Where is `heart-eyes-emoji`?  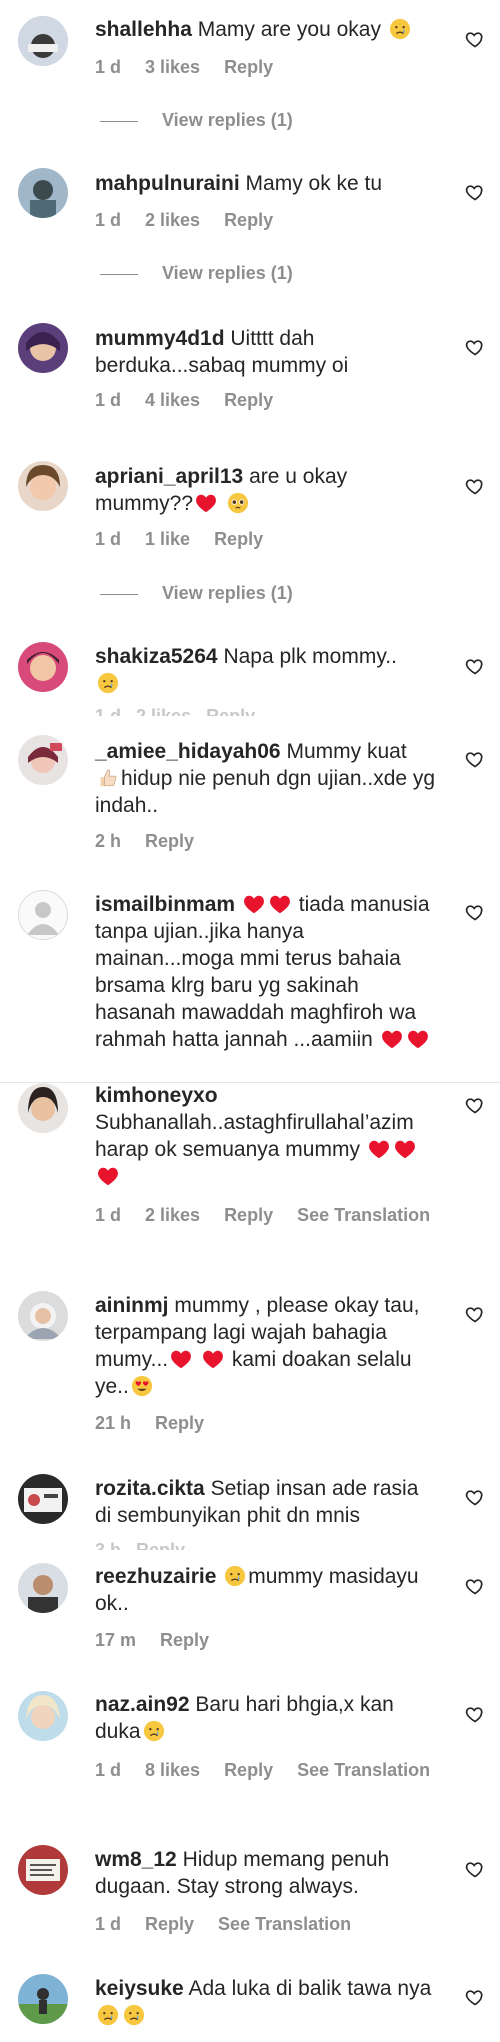 heart-eyes-emoji is located at coordinates (142, 1386).